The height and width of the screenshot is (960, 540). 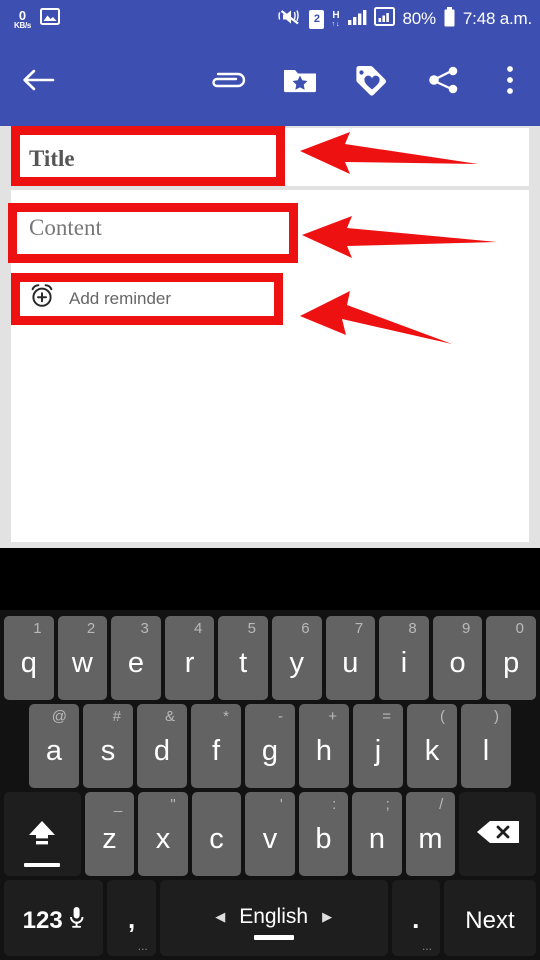 I want to click on key-f: * f, so click(x=216, y=746).